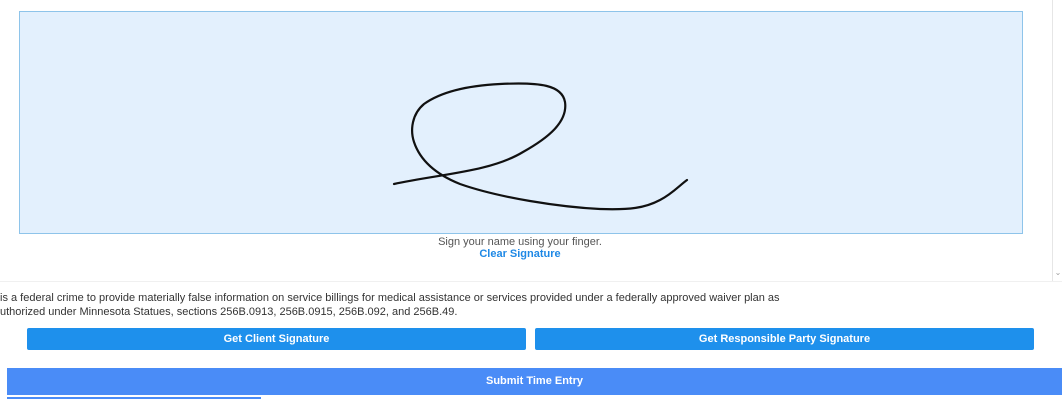 Image resolution: width=1062 pixels, height=403 pixels. I want to click on clear-signature-link: Clear Signature, so click(520, 254).